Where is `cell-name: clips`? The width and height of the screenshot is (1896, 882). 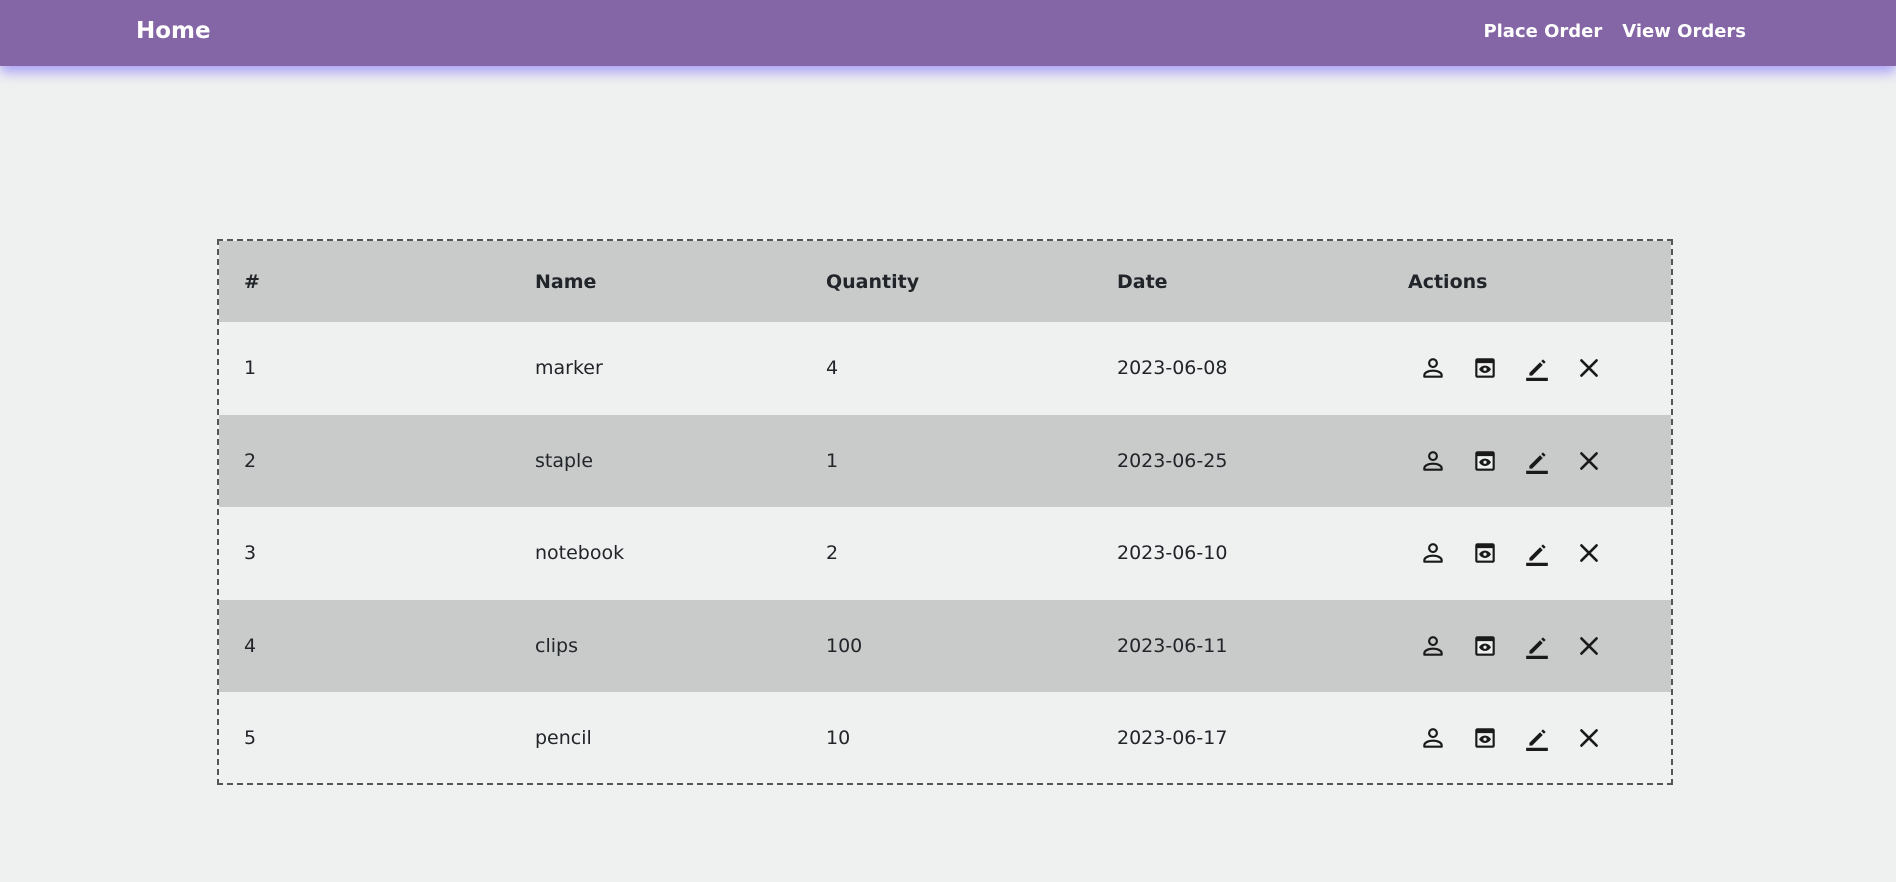
cell-name: clips is located at coordinates (556, 645).